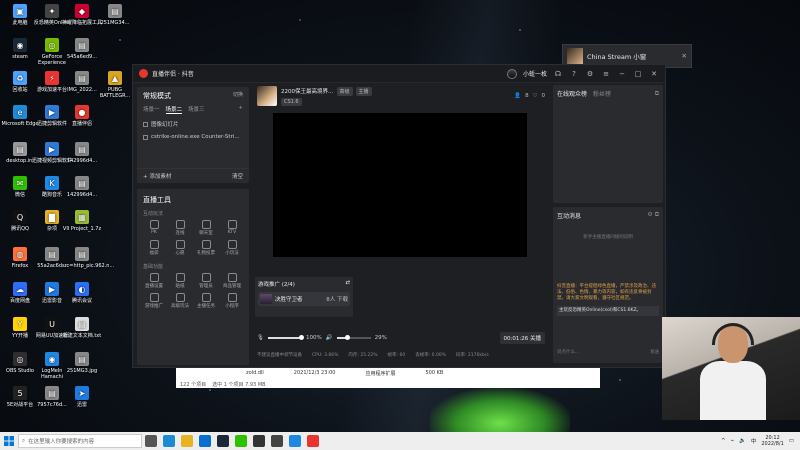 This screenshot has height=450, width=800. What do you see at coordinates (285, 337) in the screenshot?
I see `mic-volume-slider` at bounding box center [285, 337].